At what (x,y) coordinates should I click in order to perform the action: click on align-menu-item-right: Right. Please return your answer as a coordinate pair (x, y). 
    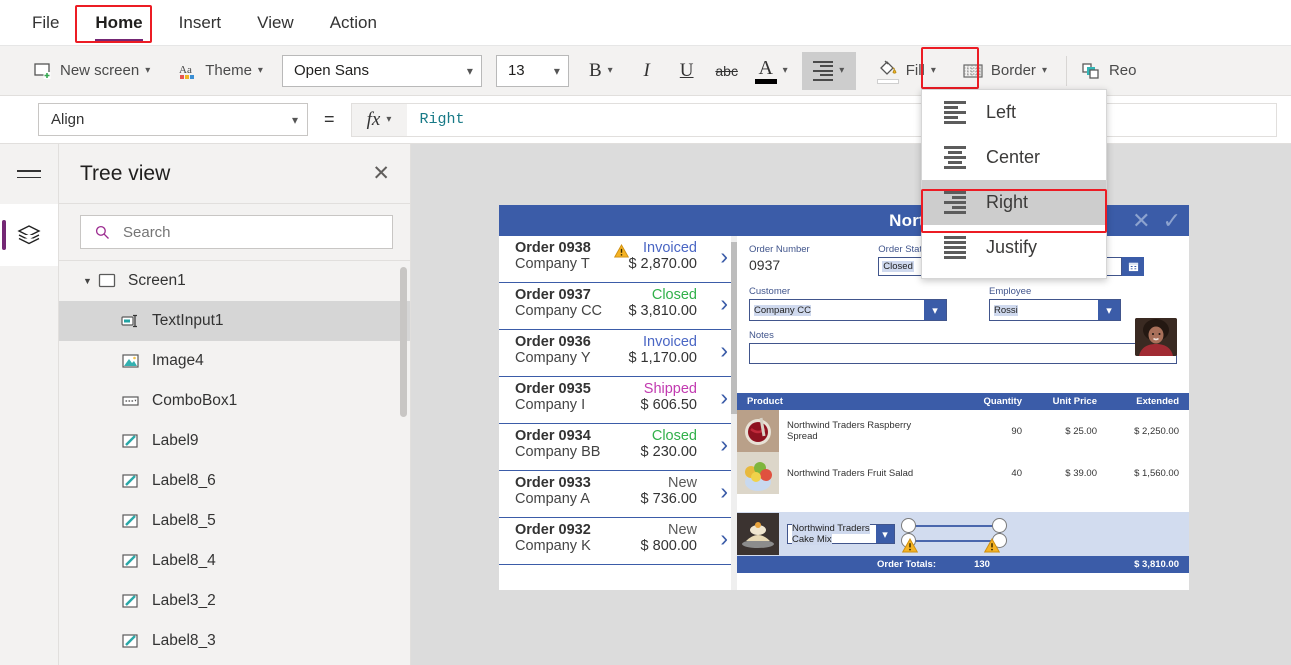
    Looking at the image, I should click on (1014, 202).